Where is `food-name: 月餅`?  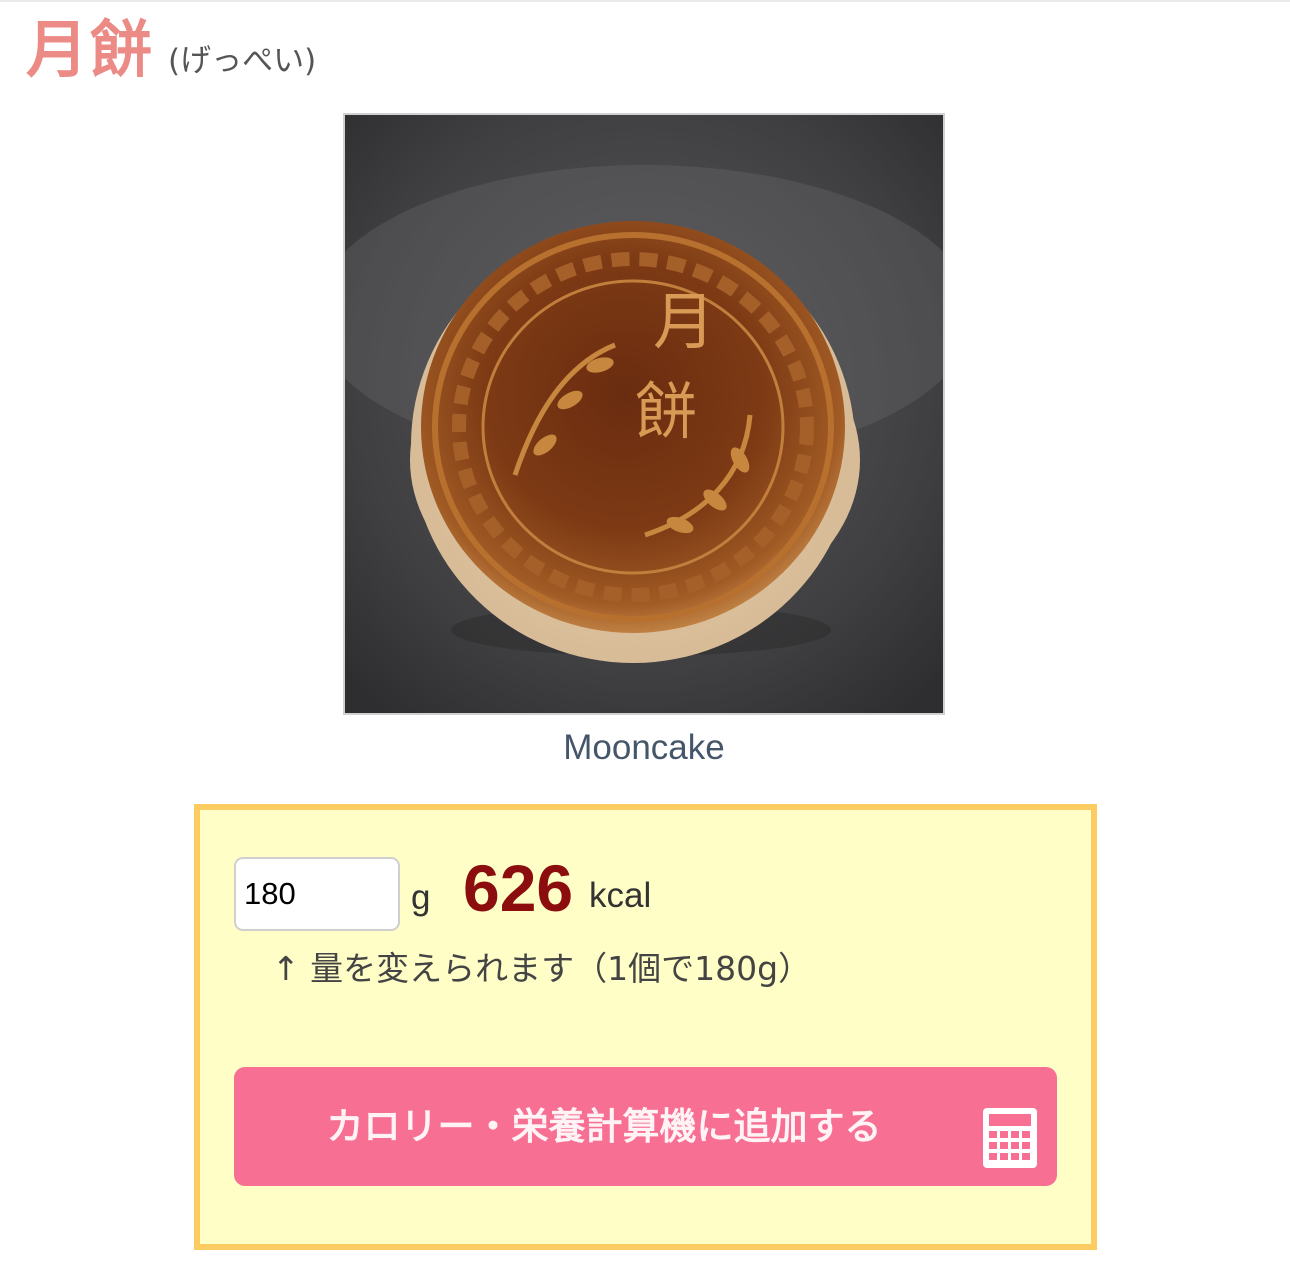 food-name: 月餅 is located at coordinates (90, 49).